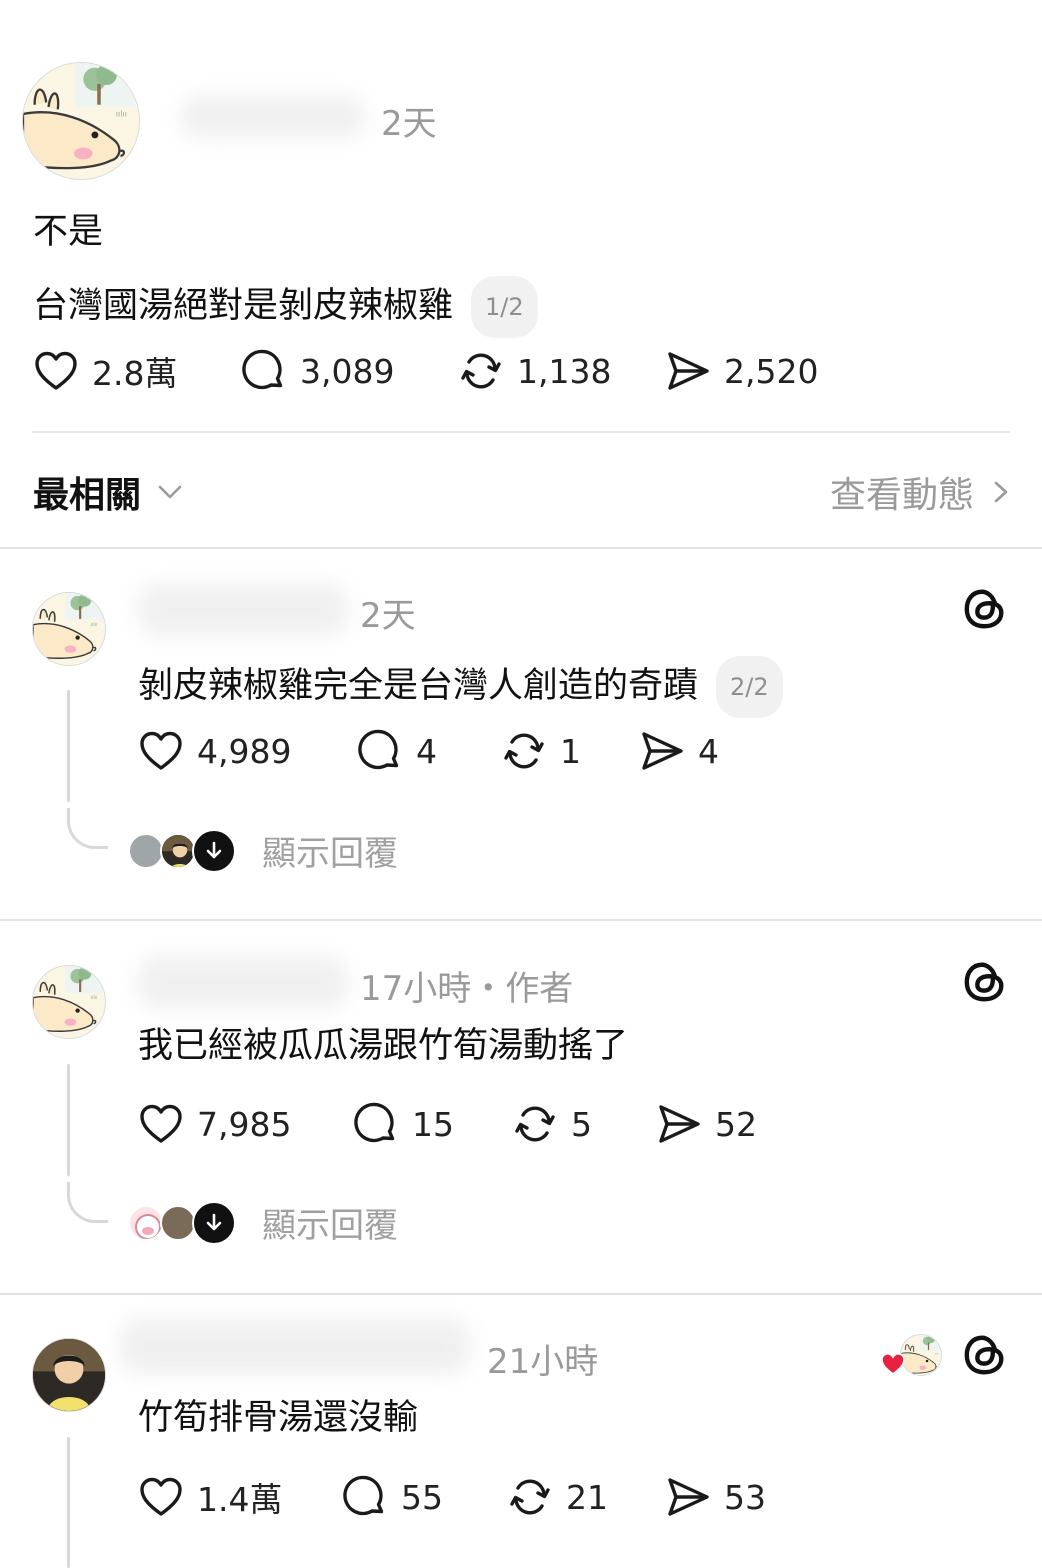  I want to click on reply-3-share-count: 53, so click(745, 1497).